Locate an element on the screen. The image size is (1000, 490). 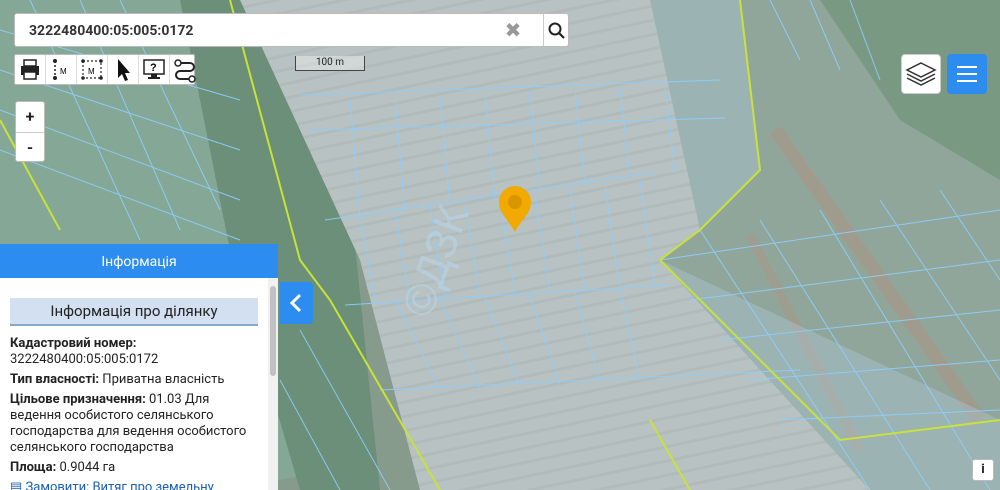
menu-button is located at coordinates (967, 74).